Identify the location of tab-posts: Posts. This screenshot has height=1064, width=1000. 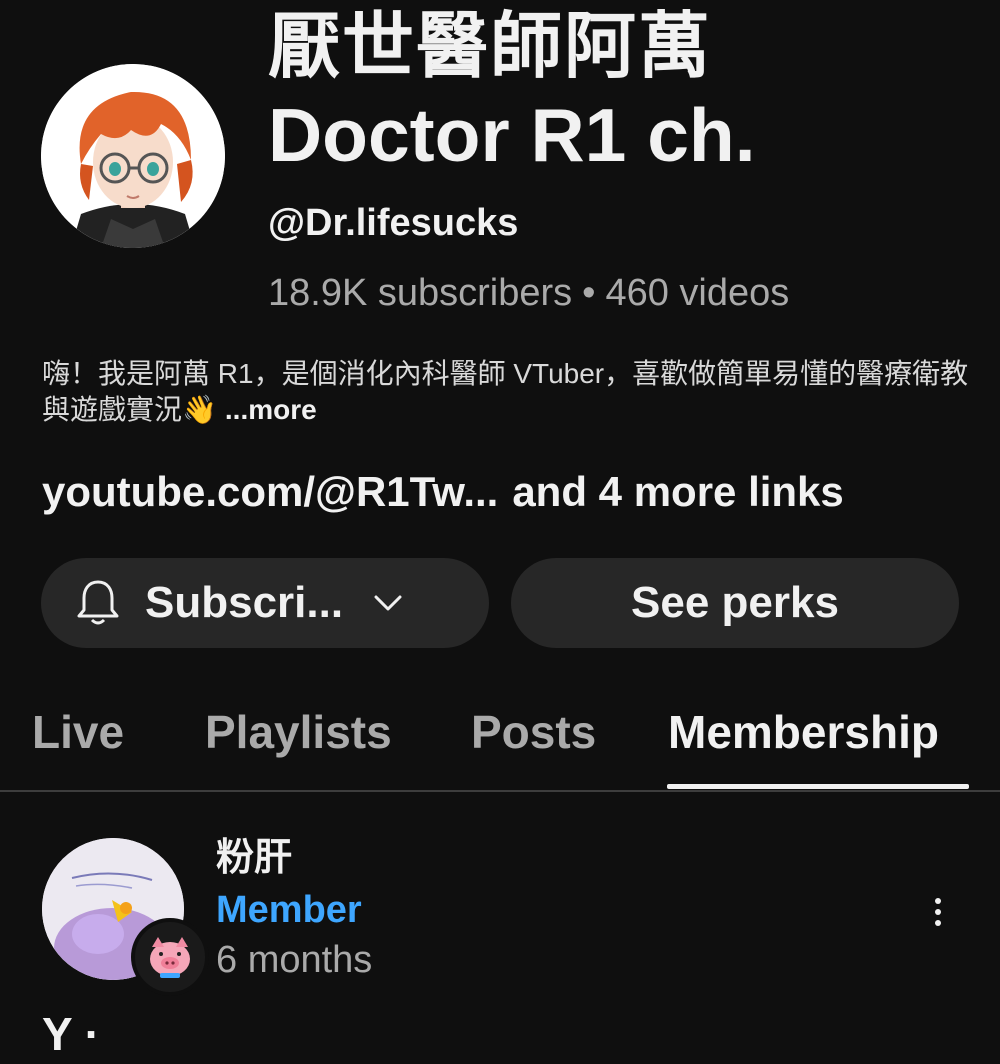
(533, 732).